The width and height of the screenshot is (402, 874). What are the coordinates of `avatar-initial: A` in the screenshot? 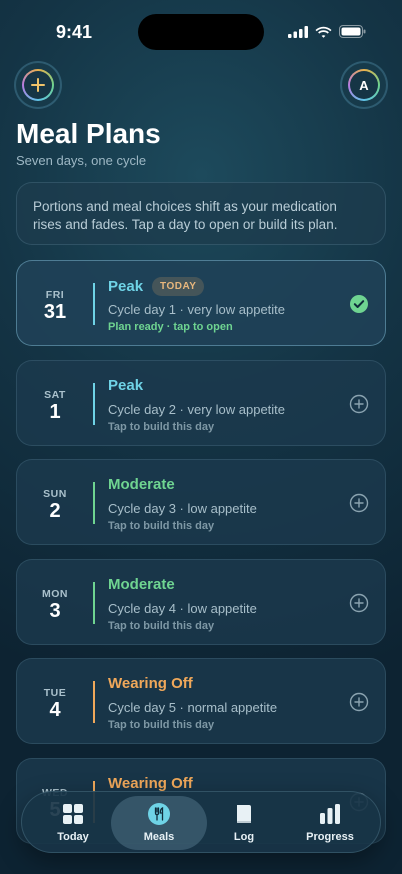 It's located at (364, 85).